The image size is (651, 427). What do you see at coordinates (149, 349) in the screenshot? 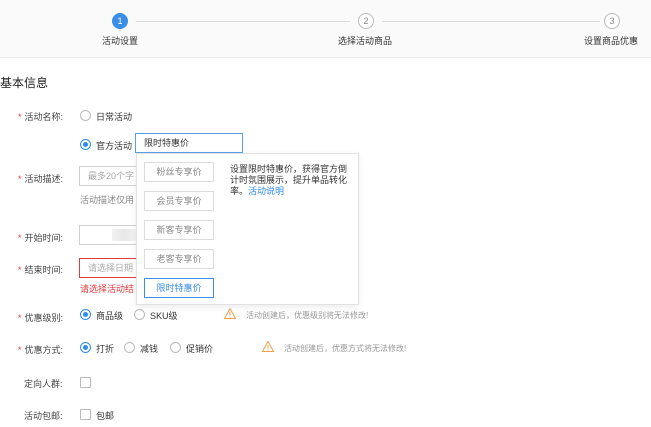
I see `radio-reduce-label: 减钱` at bounding box center [149, 349].